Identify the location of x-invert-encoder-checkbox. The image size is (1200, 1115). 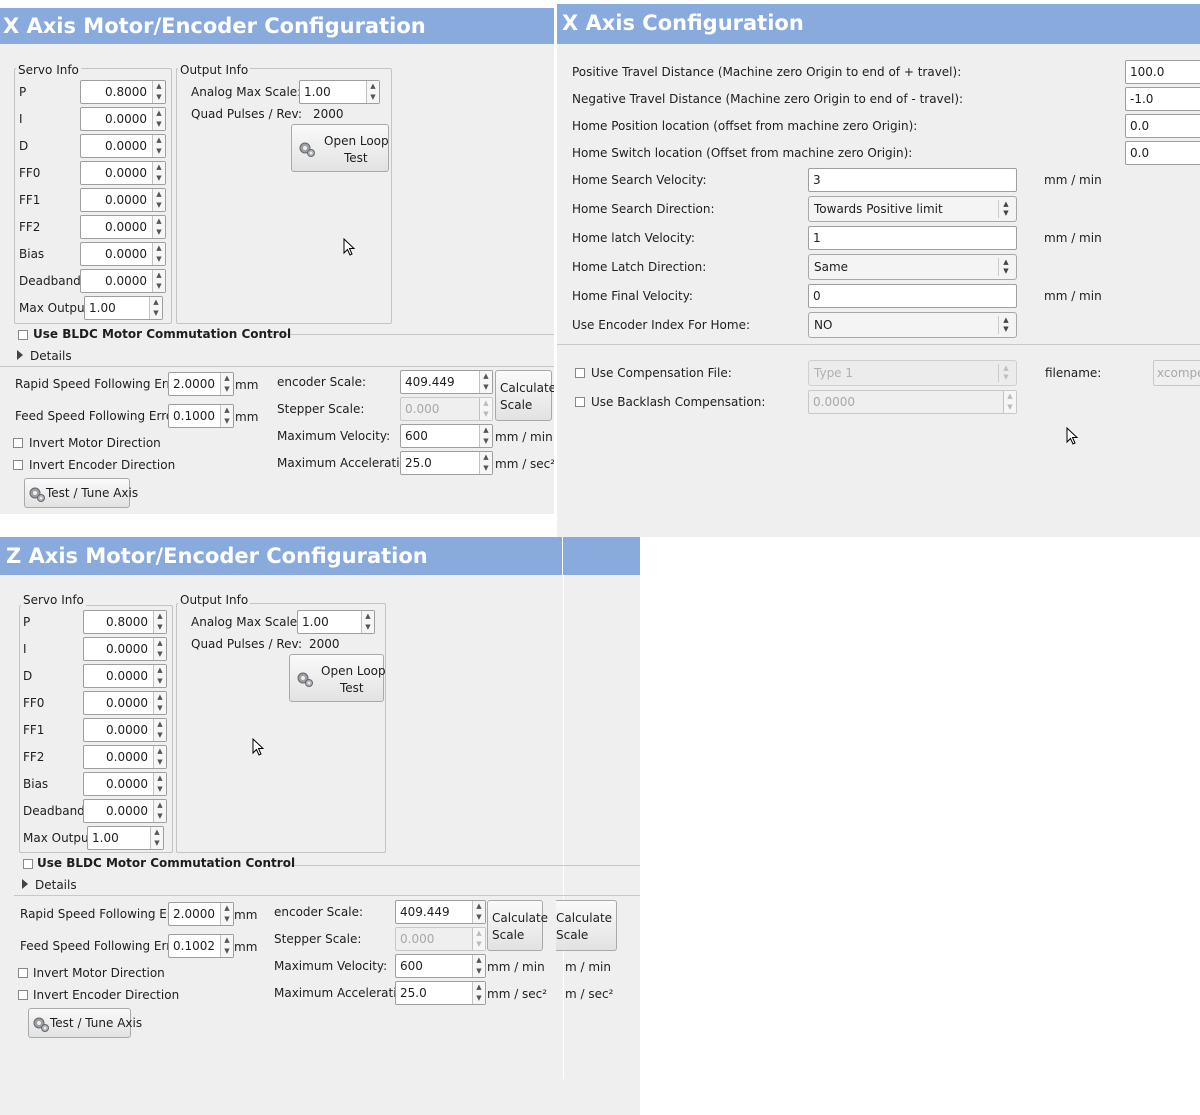
(18, 465).